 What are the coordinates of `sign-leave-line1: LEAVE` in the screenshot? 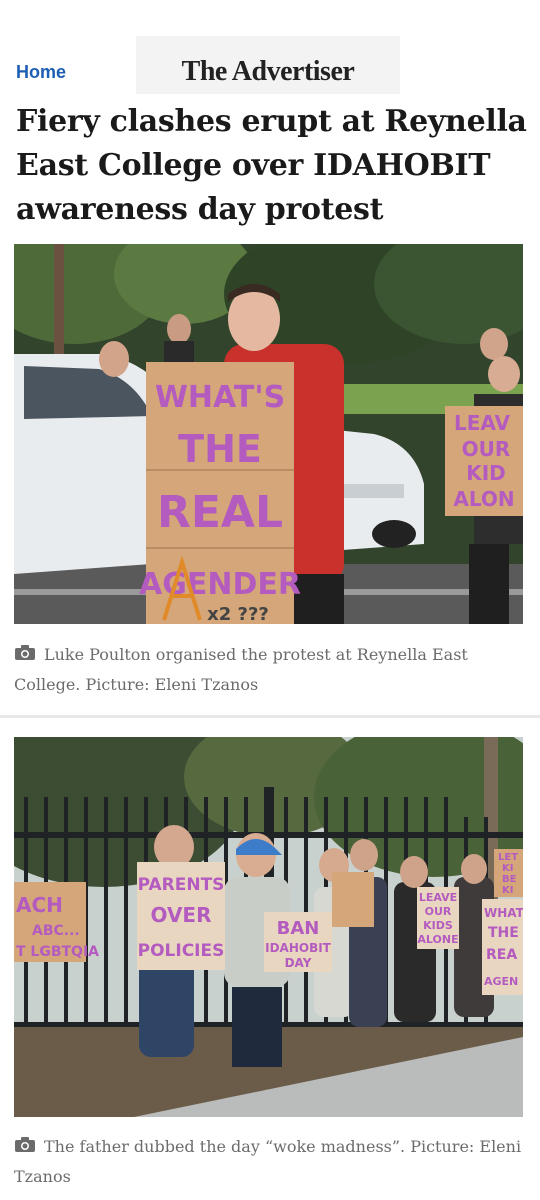 It's located at (438, 897).